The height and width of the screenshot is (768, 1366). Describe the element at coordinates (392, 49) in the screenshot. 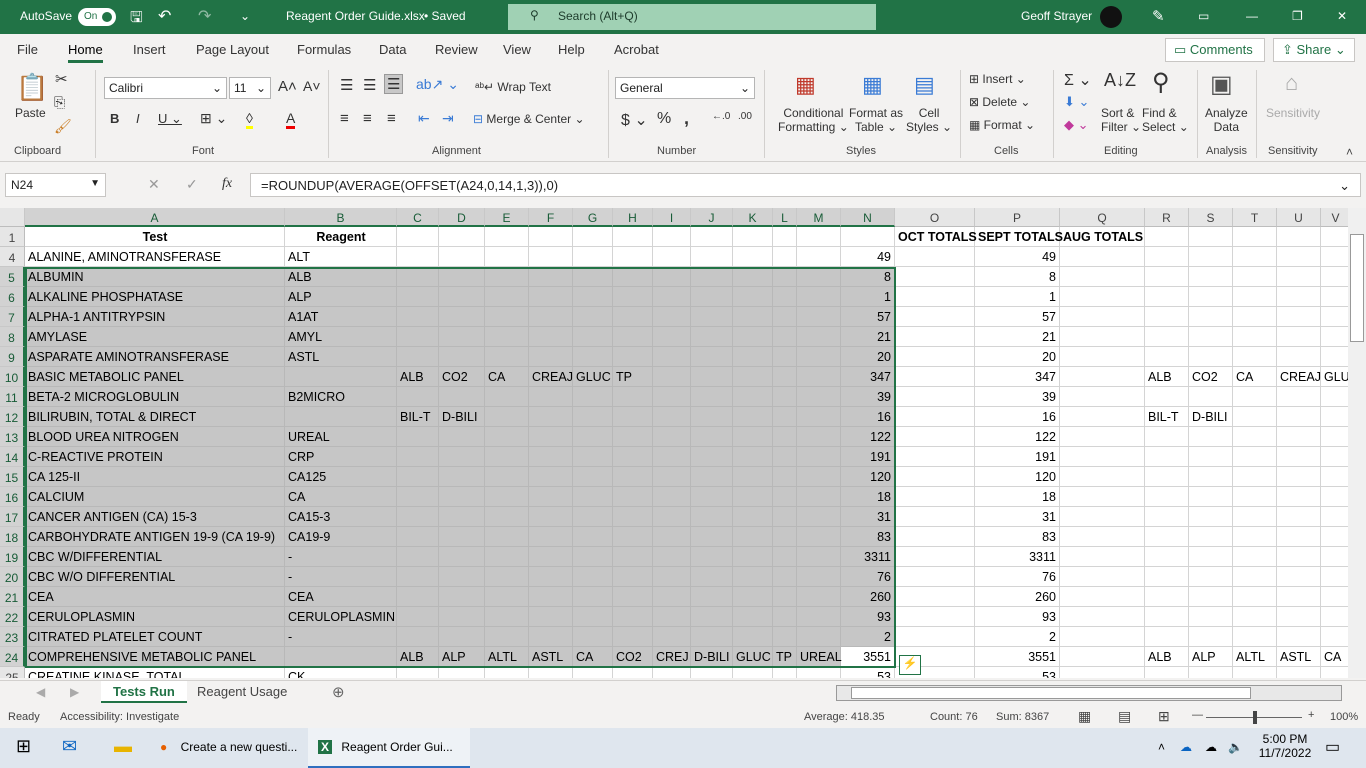

I see `tab-data: Data` at that location.